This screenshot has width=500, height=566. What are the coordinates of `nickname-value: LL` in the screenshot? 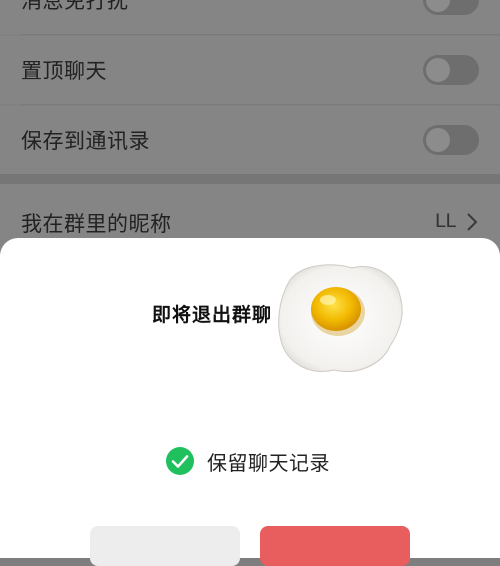 It's located at (445, 221).